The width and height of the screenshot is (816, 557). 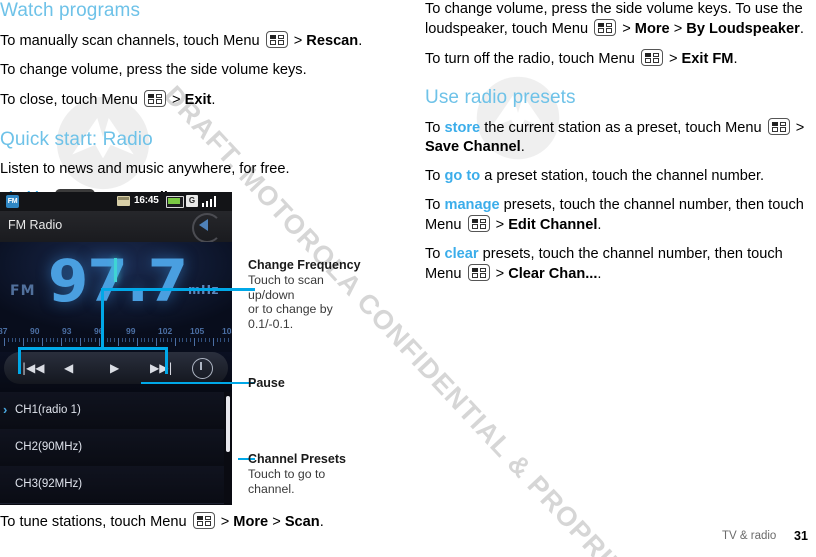 I want to click on keyword-manage: manage, so click(x=472, y=205).